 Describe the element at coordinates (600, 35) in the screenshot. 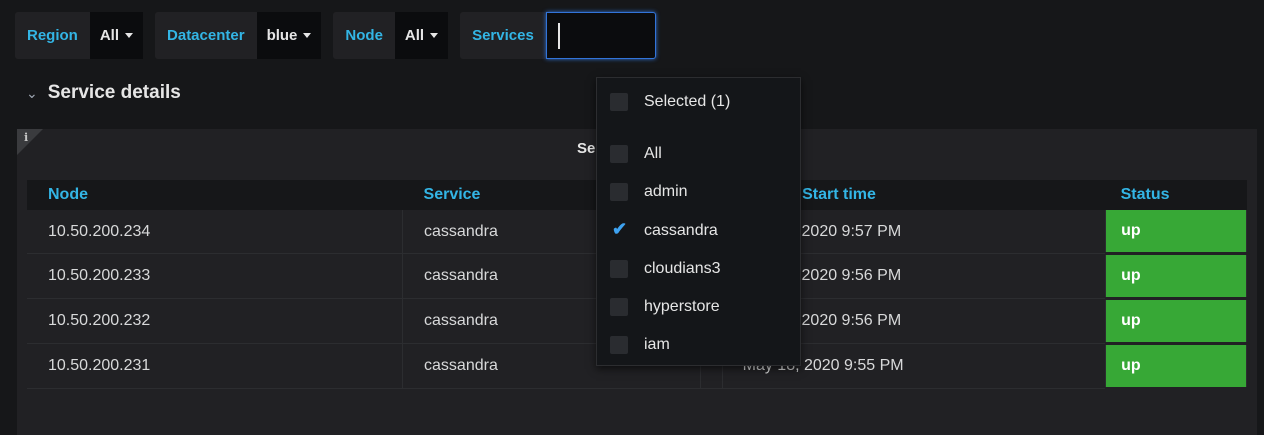

I see `services-search-input` at that location.